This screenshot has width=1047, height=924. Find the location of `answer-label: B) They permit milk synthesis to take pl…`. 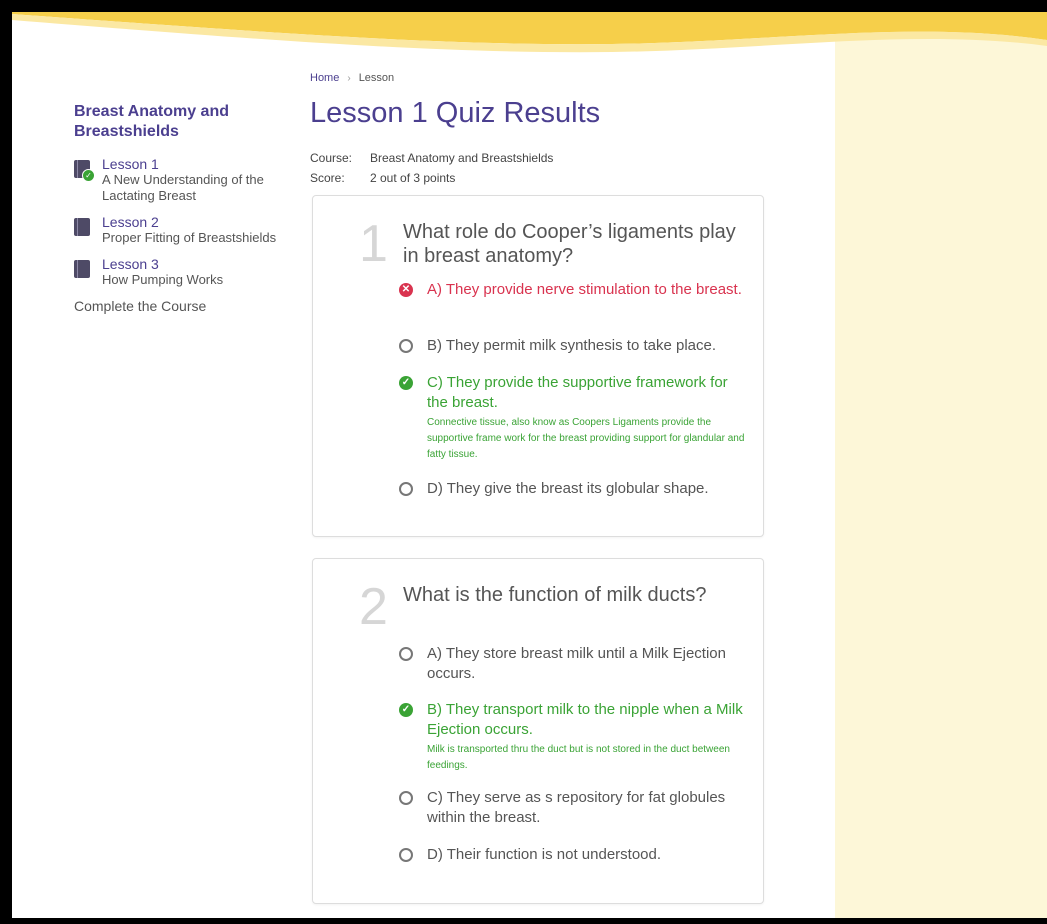

answer-label: B) They permit milk synthesis to take pl… is located at coordinates (571, 345).